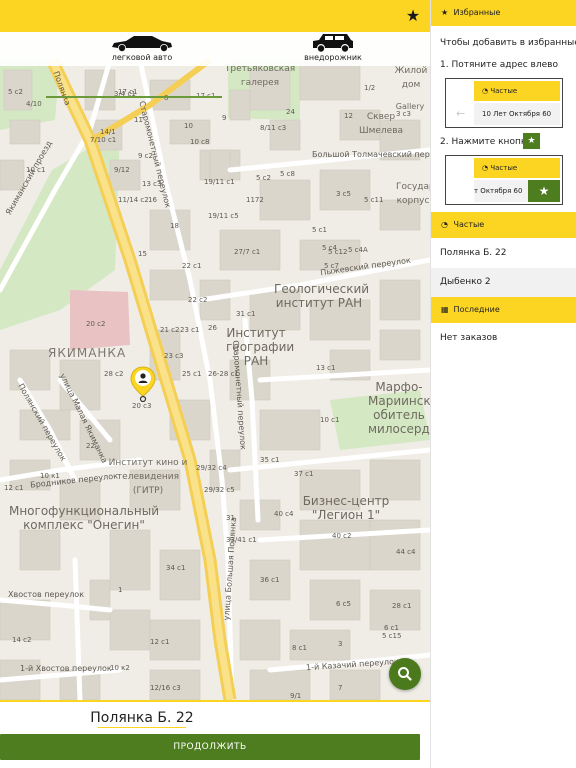 The image size is (576, 768). I want to click on place-label: Институт кино и телевидения (ГИТР), so click(148, 477).